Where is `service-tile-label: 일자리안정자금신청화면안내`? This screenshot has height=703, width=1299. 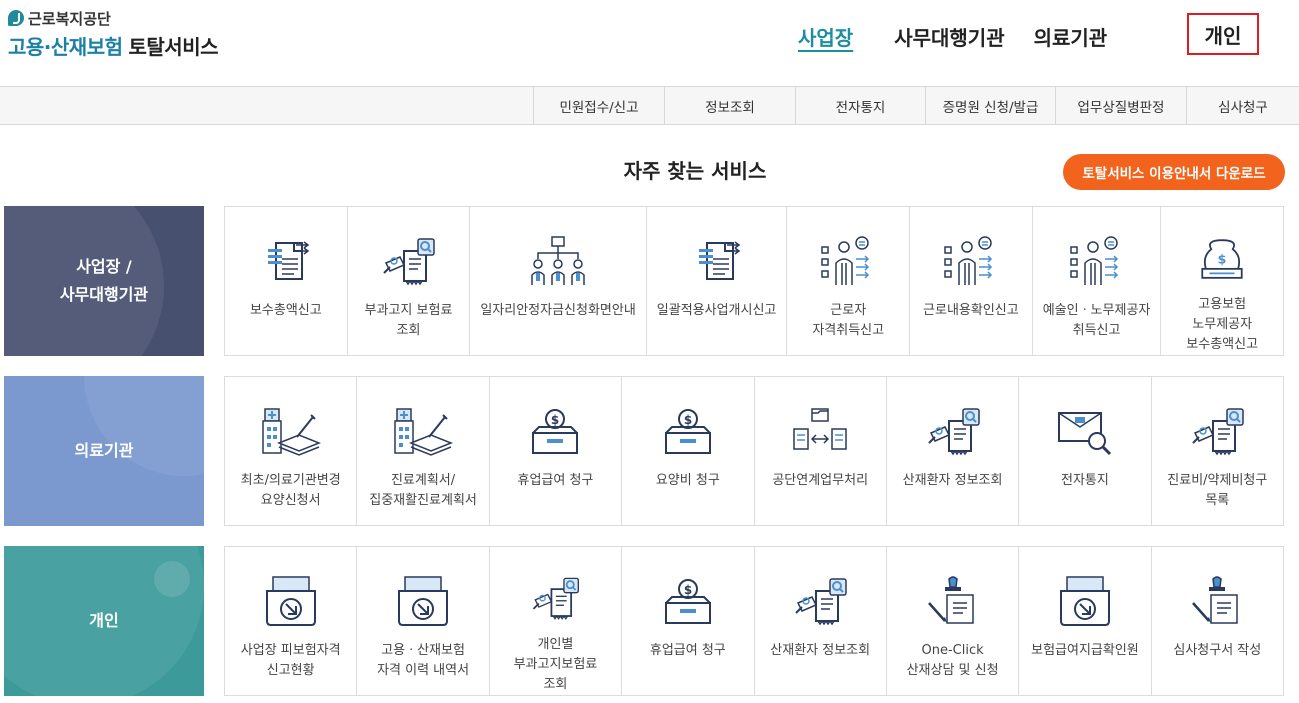 service-tile-label: 일자리안정자금신청화면안내 is located at coordinates (558, 310).